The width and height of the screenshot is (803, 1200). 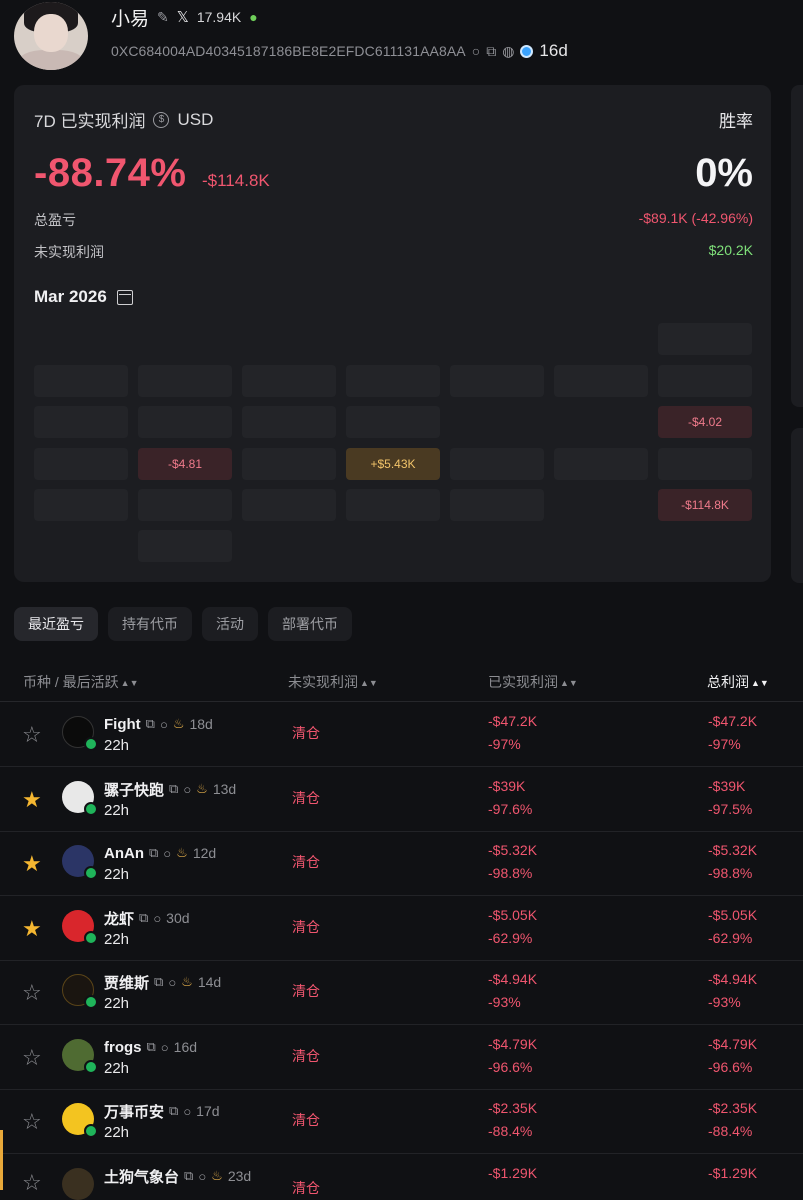 I want to click on token-age: 23d, so click(x=239, y=1176).